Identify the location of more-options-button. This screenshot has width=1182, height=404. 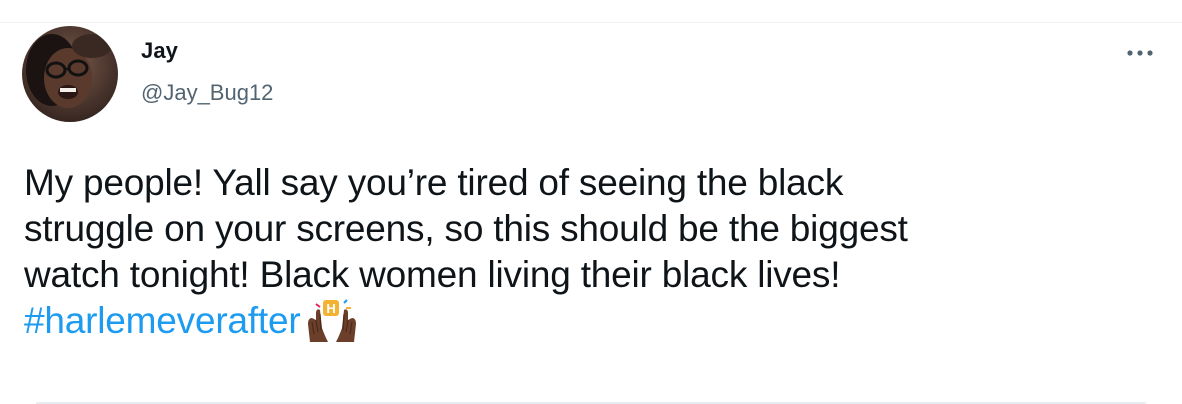
(1140, 53).